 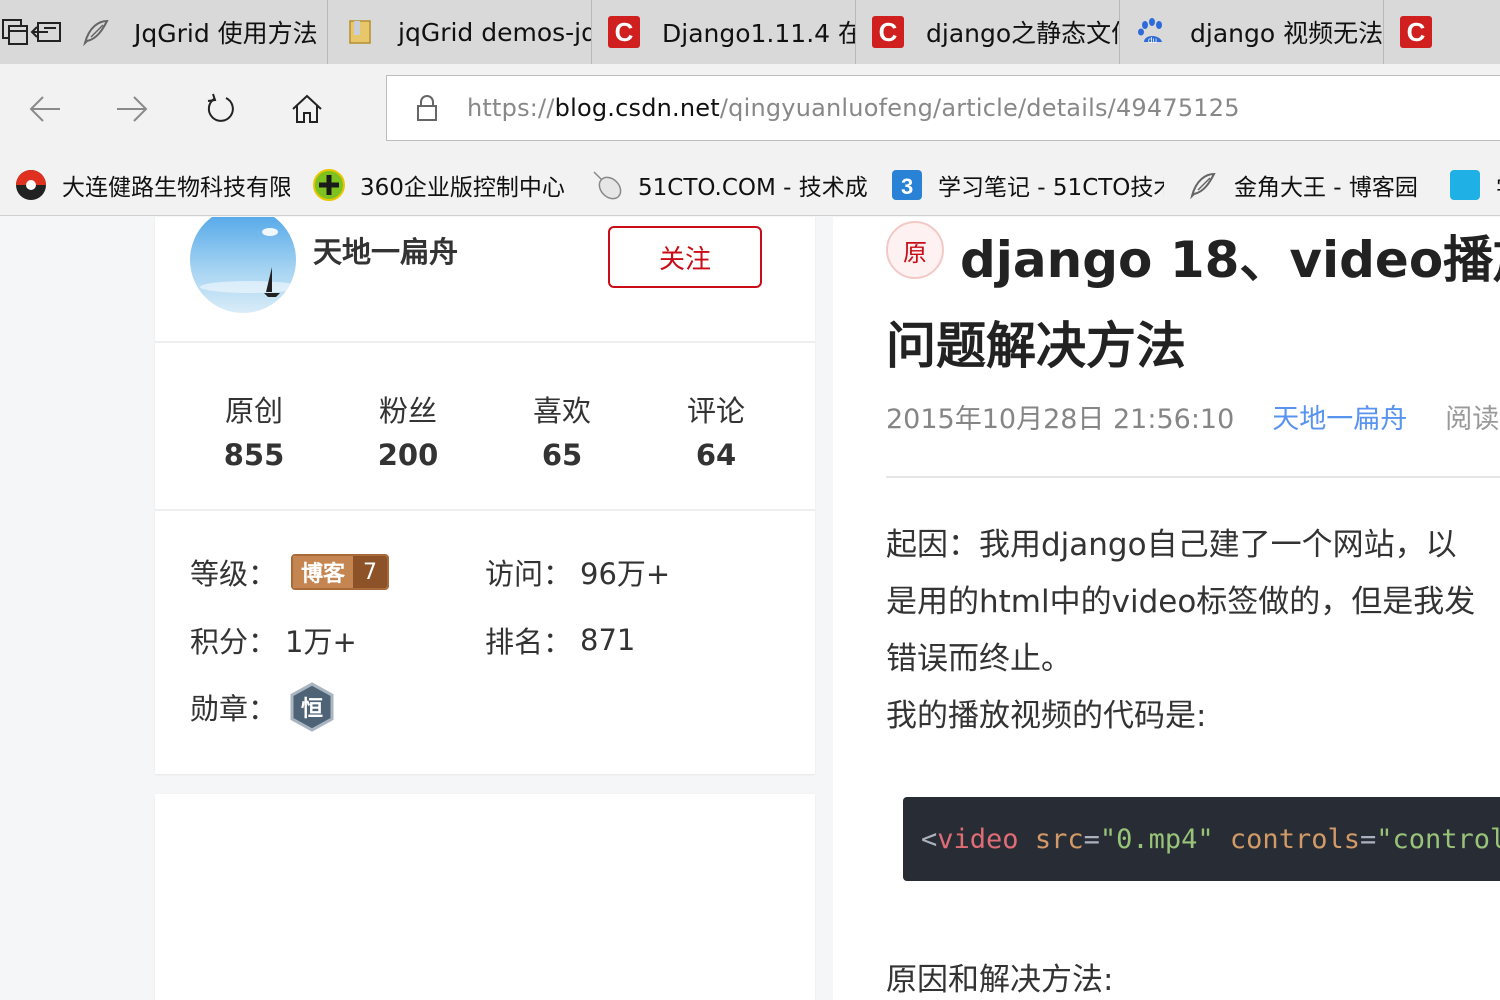 I want to click on stat-label: 评论, so click(x=715, y=411).